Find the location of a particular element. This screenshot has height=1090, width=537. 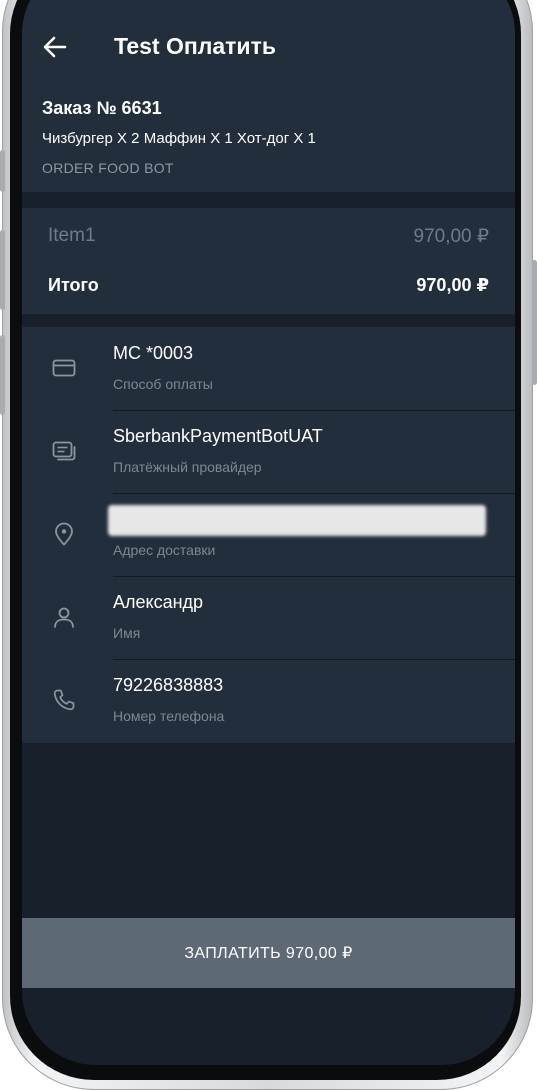

credit-card-icon is located at coordinates (64, 368).